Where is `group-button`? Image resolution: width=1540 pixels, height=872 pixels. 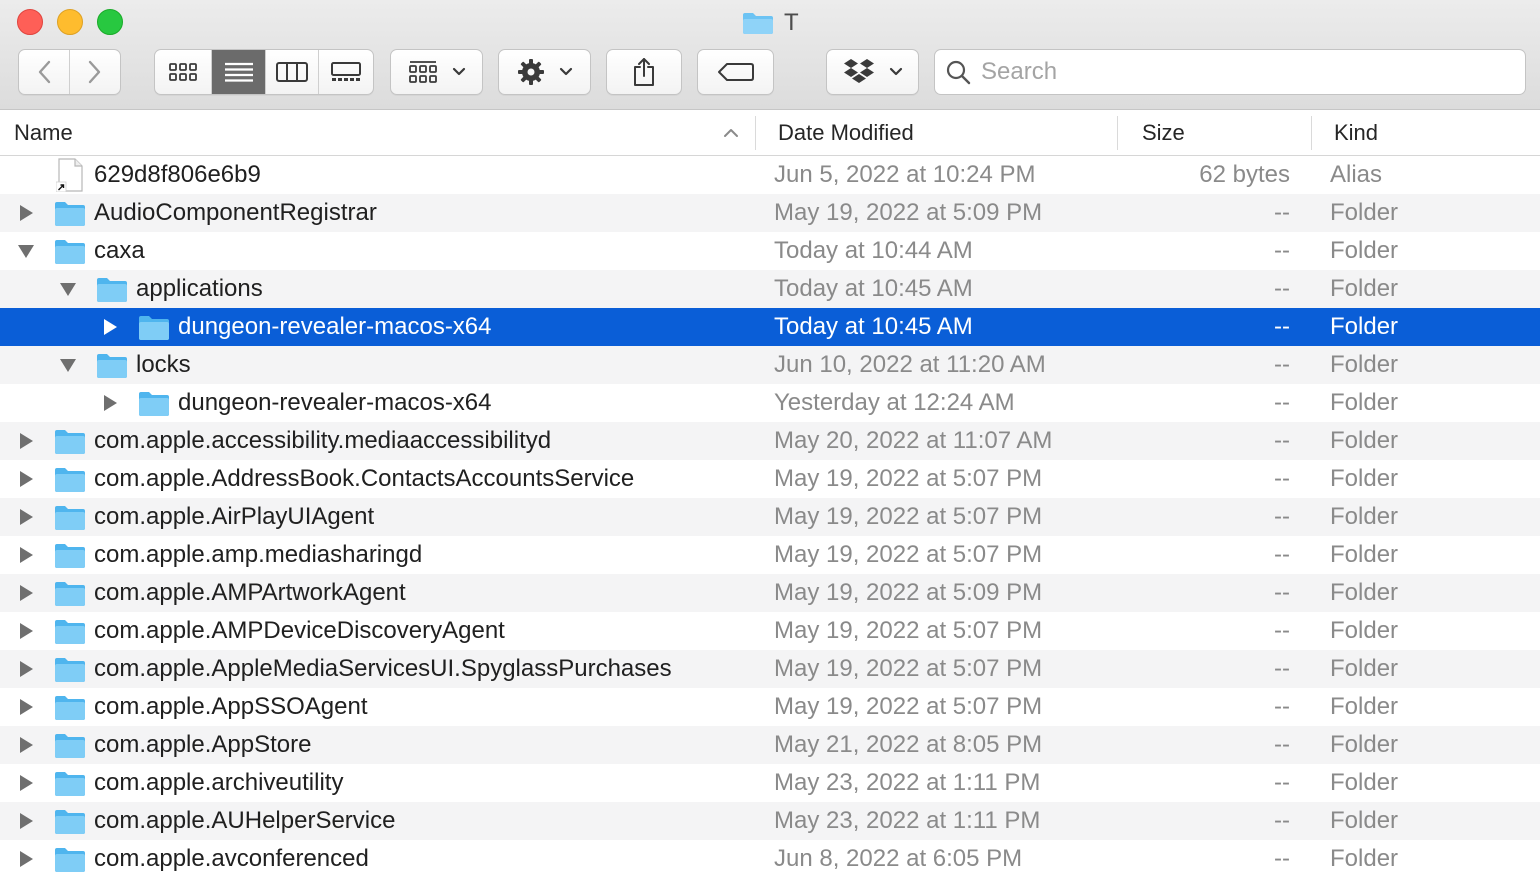
group-button is located at coordinates (436, 72).